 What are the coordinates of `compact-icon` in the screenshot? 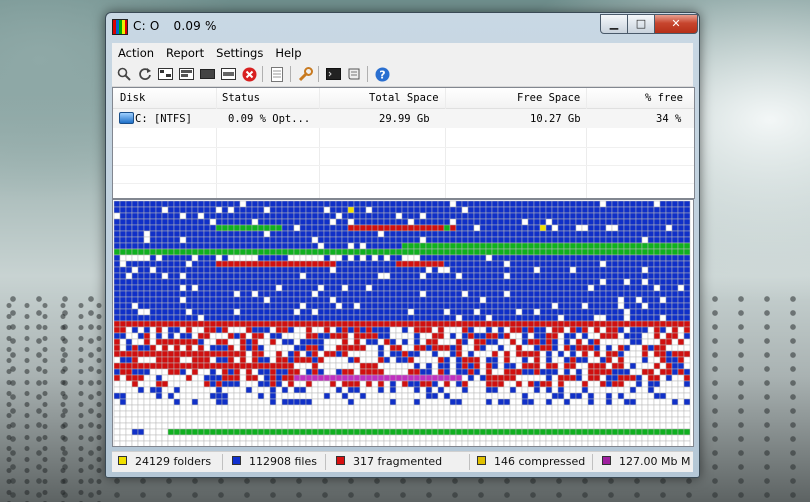 It's located at (207, 74).